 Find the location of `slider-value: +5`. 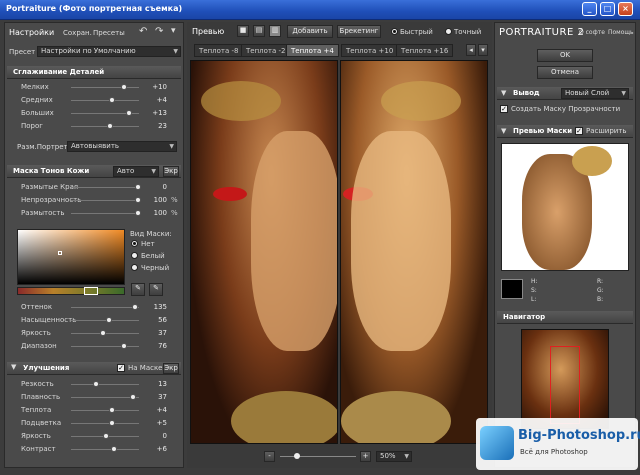

slider-value: +5 is located at coordinates (155, 423).